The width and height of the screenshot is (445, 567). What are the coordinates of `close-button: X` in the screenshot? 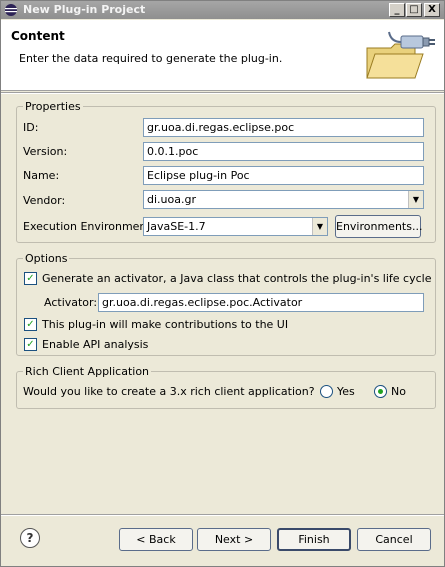 It's located at (432, 10).